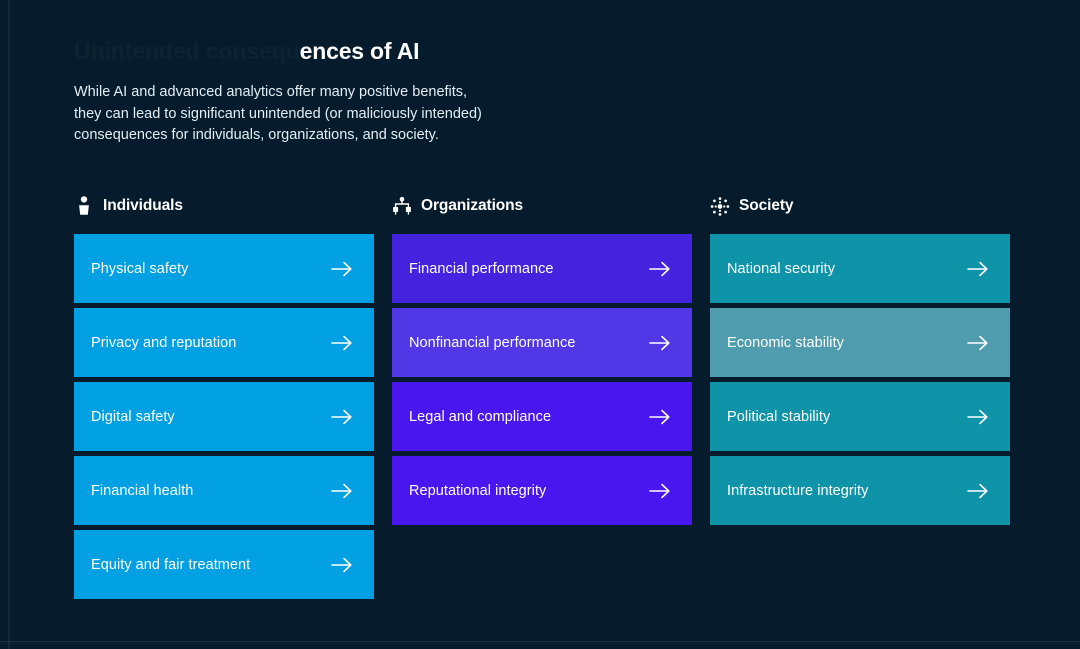 Image resolution: width=1080 pixels, height=649 pixels. I want to click on card-label: Legal and compliance, so click(480, 416).